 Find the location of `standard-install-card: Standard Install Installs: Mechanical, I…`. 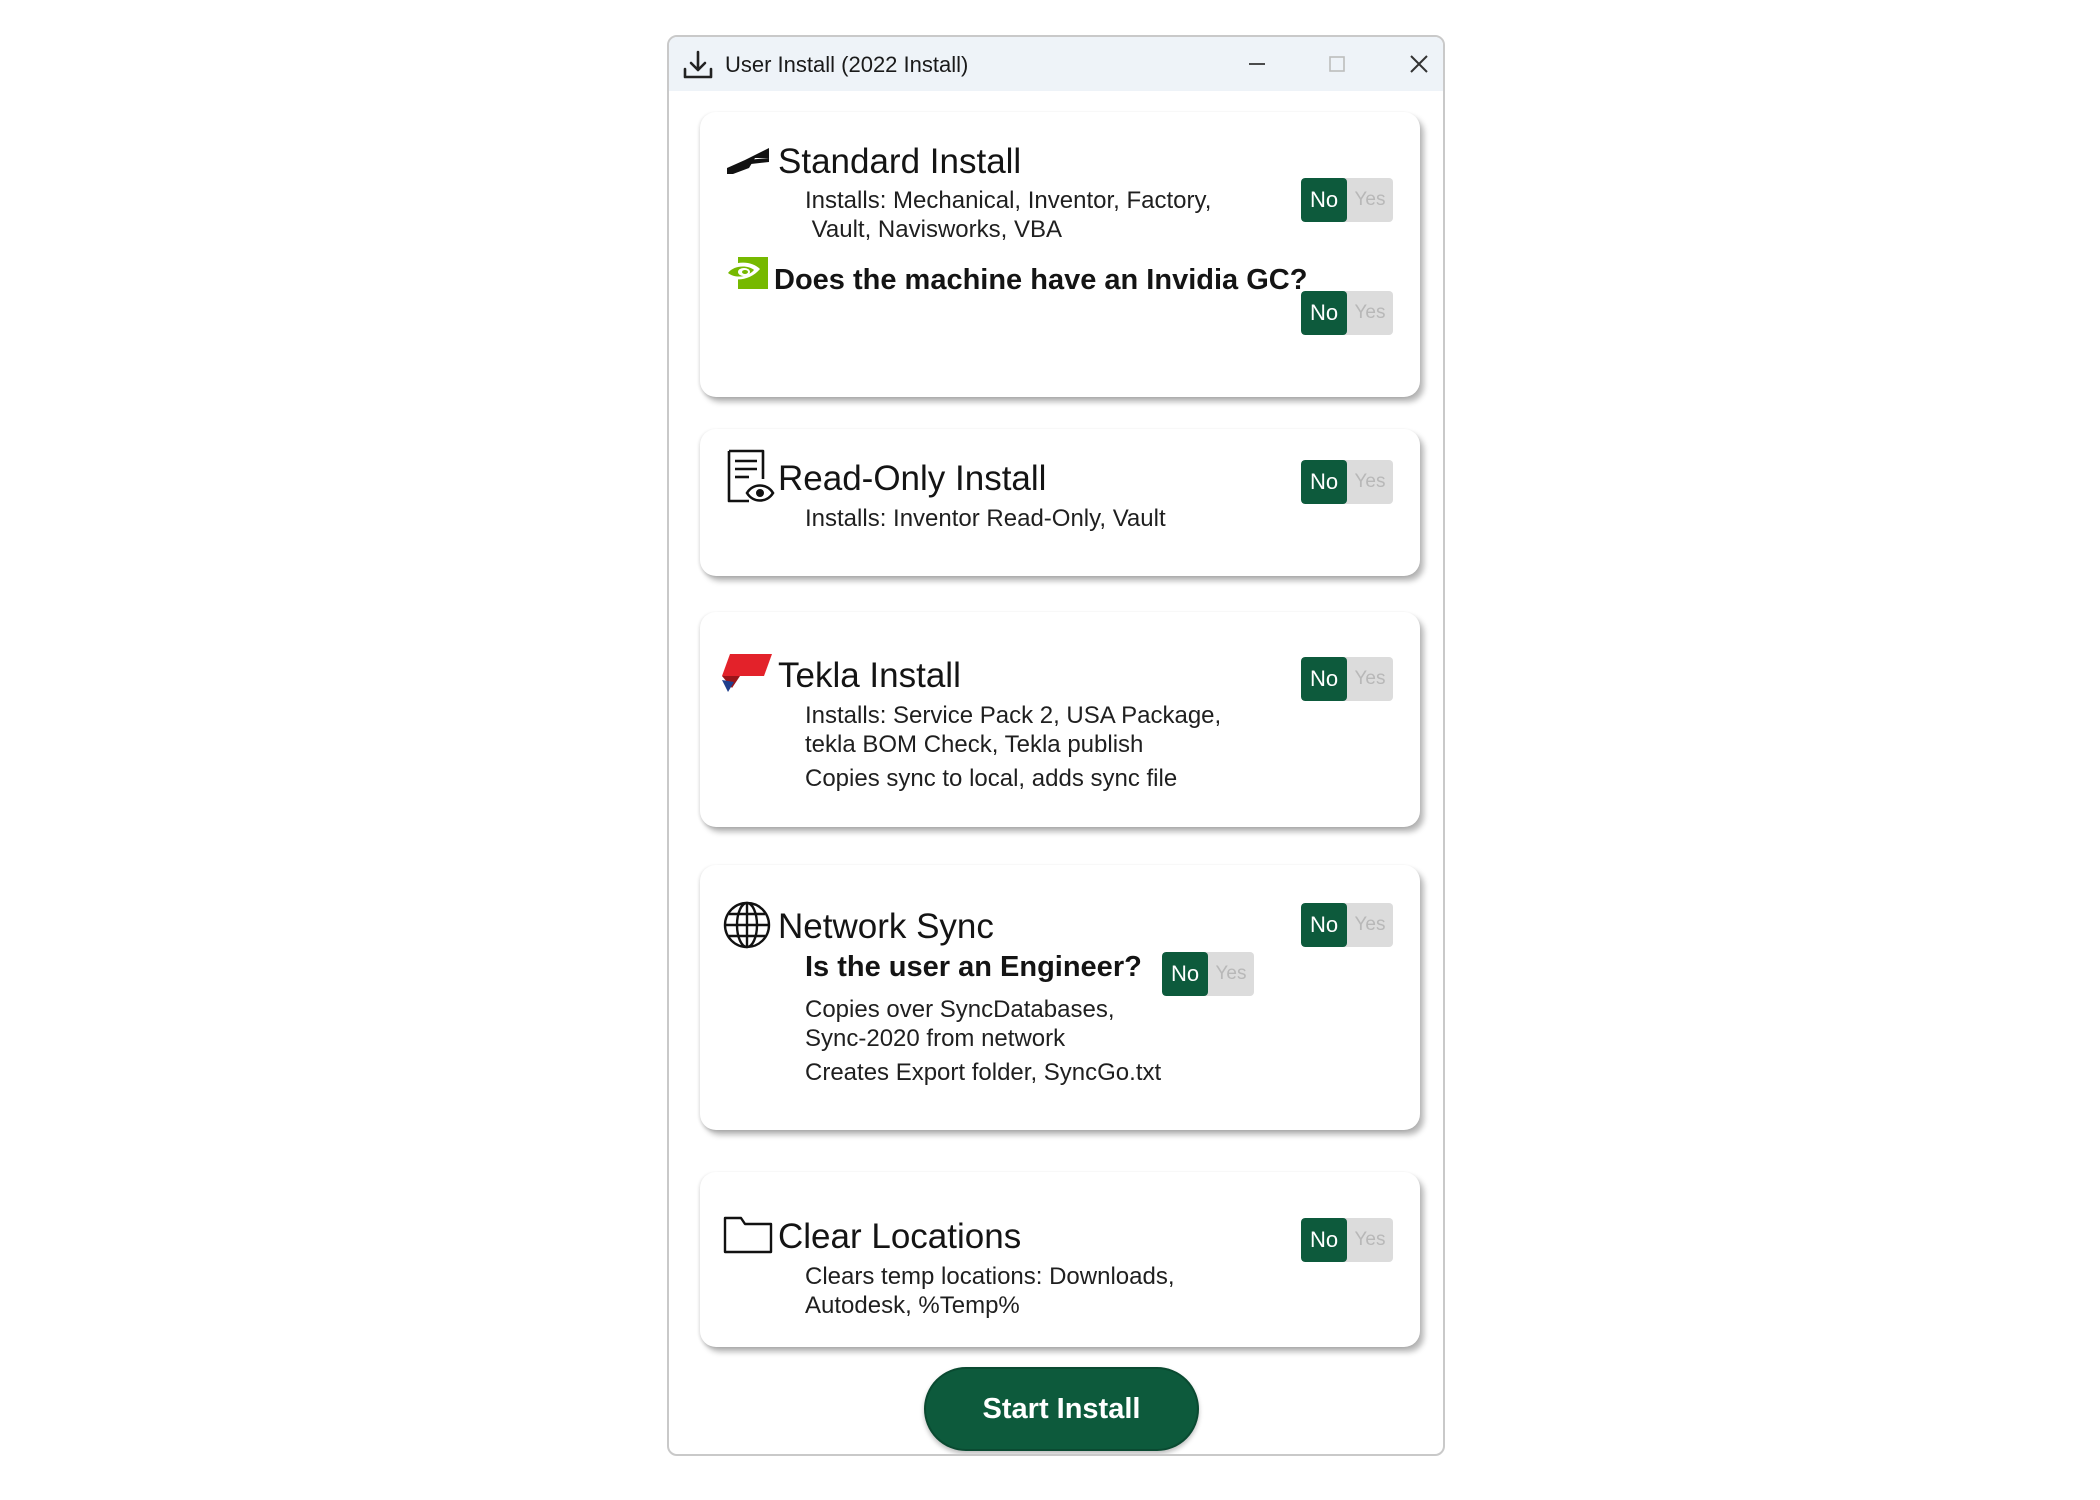

standard-install-card: Standard Install Installs: Mechanical, I… is located at coordinates (1060, 254).